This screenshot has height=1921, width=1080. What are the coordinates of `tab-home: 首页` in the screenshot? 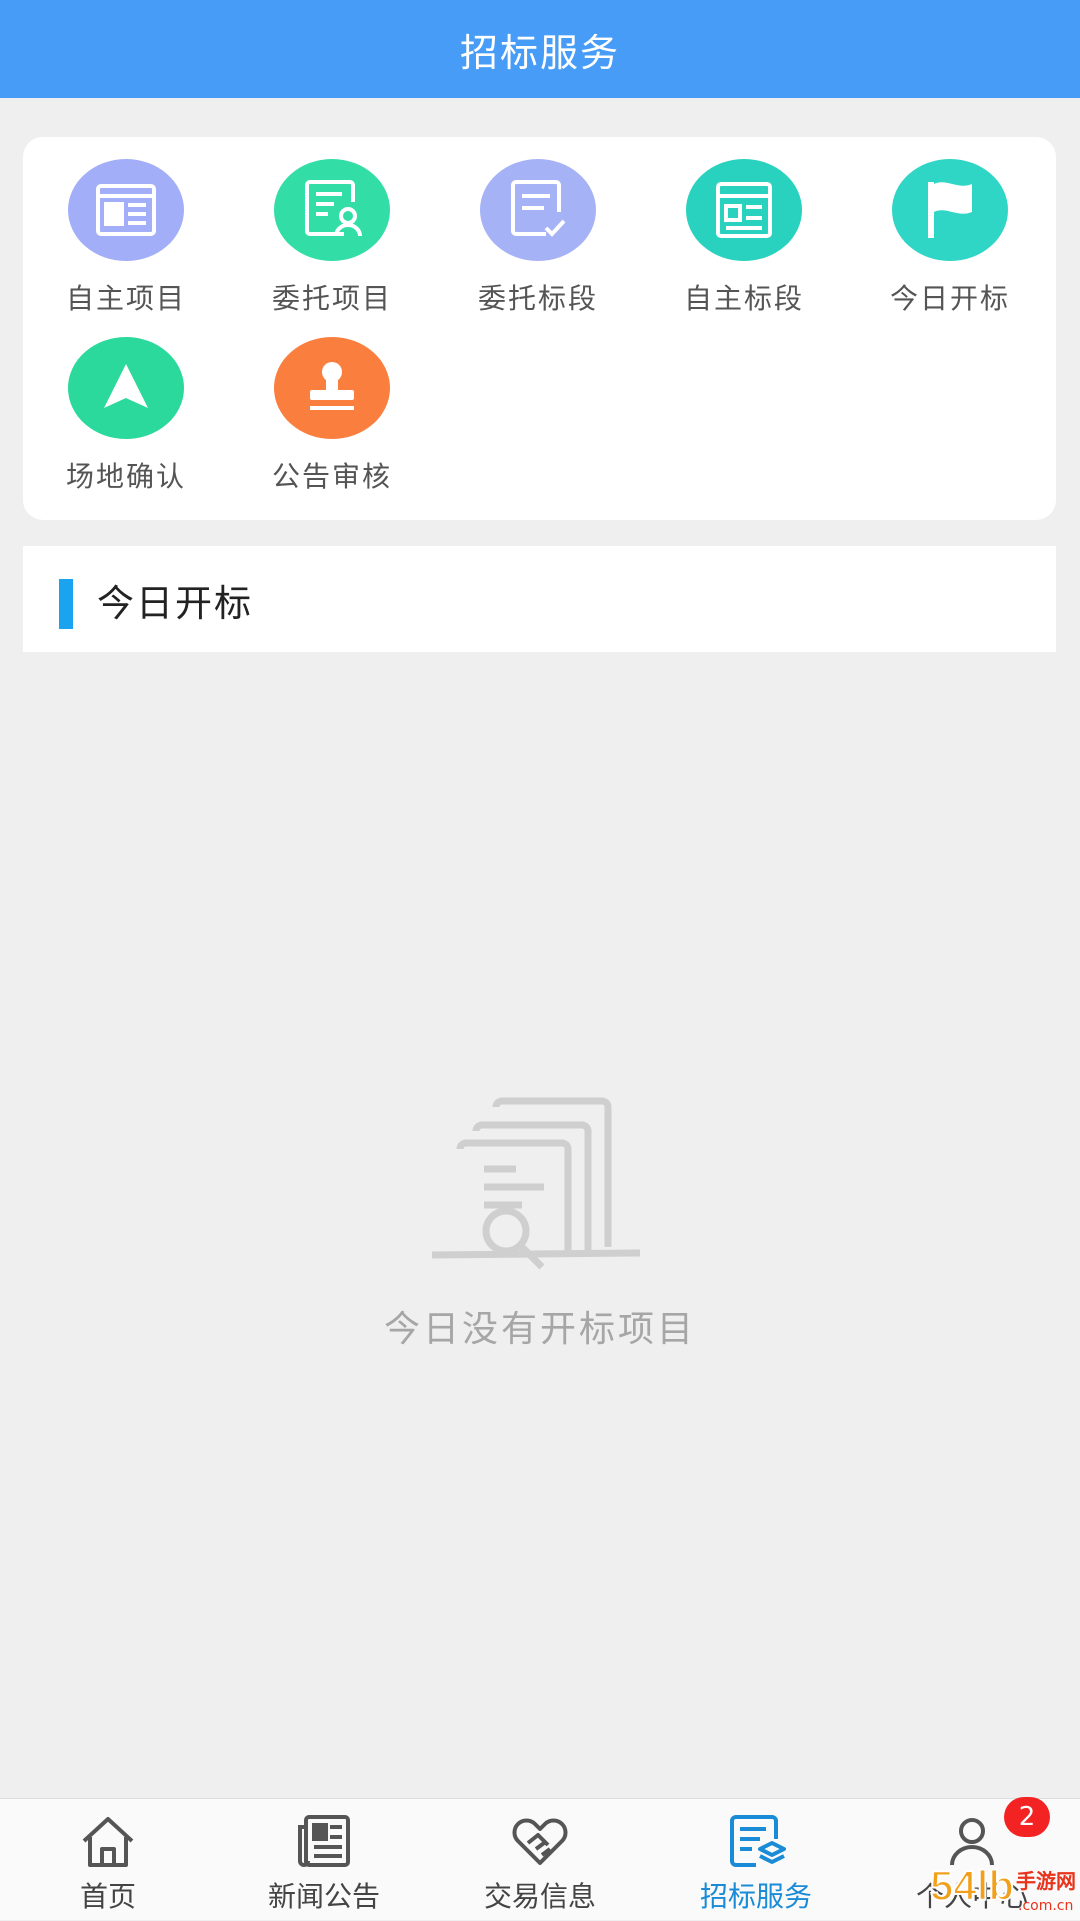 It's located at (108, 1860).